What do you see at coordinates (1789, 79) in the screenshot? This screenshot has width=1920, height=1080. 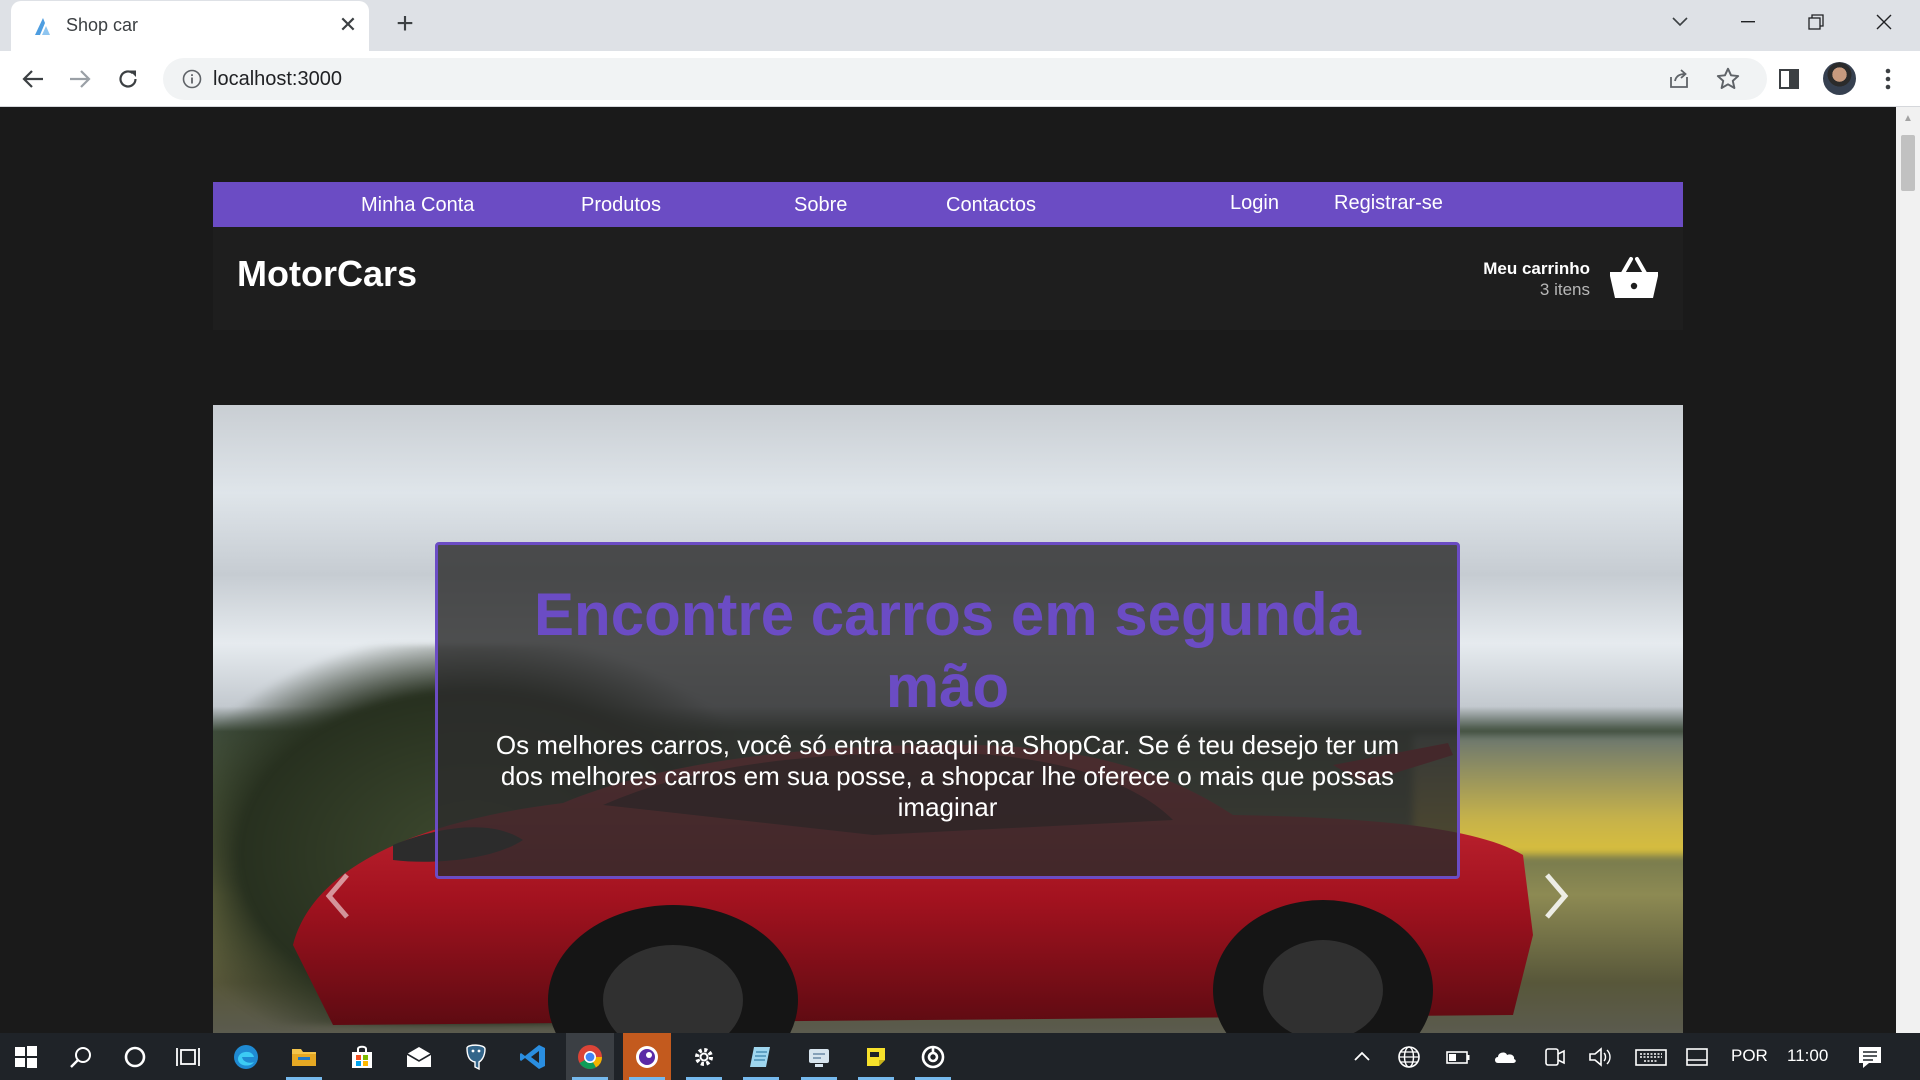 I see `side-panel-icon` at bounding box center [1789, 79].